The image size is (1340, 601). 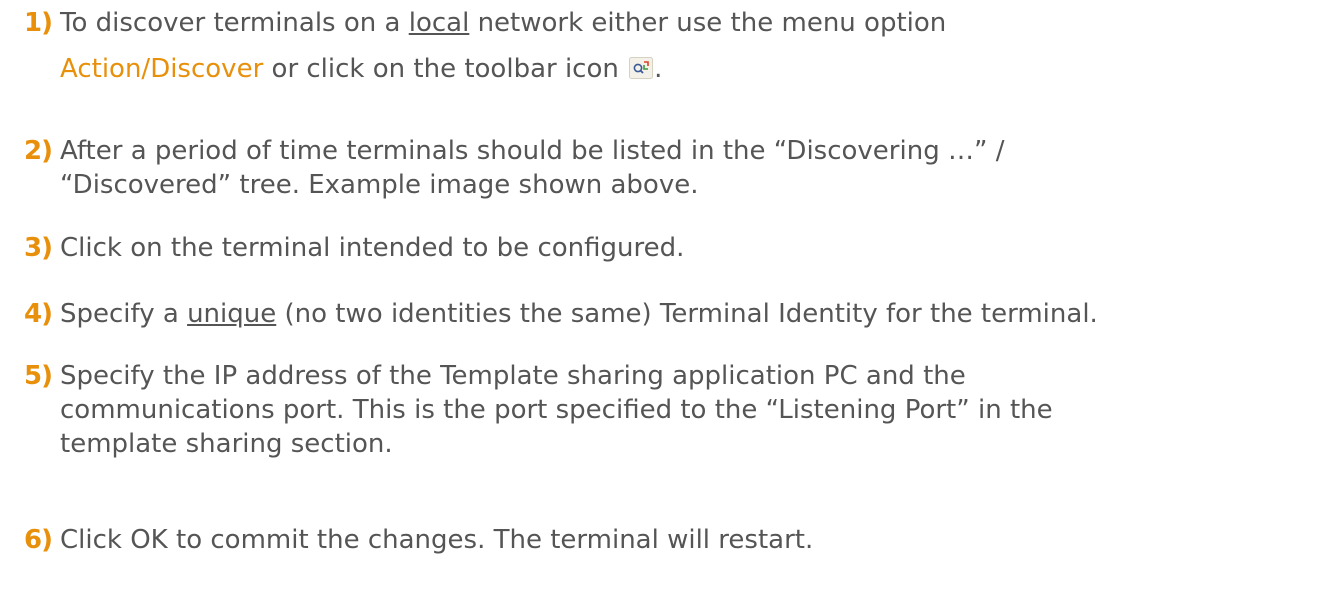 I want to click on step-text: or click on the toolbar icon, so click(x=445, y=69).